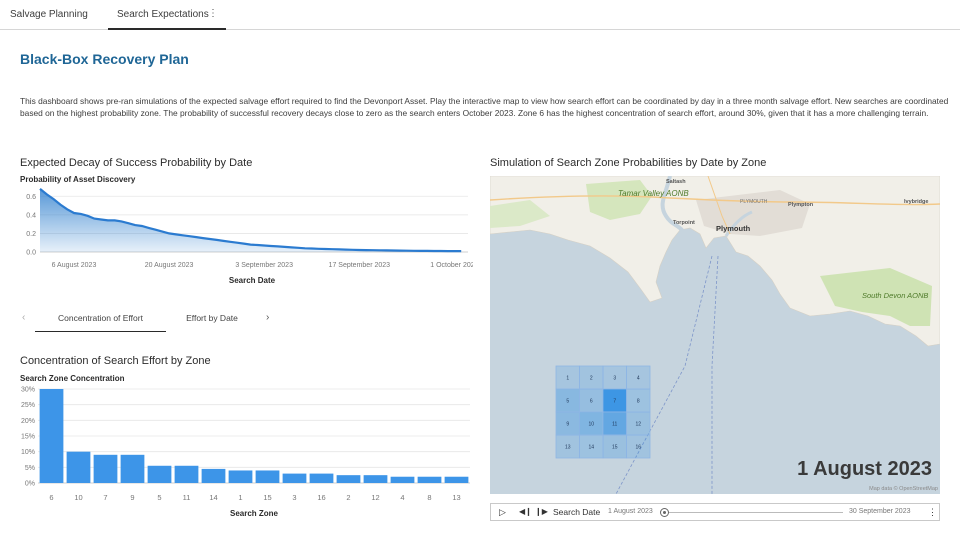 Image resolution: width=960 pixels, height=540 pixels. I want to click on concentration-y-tick: 30%, so click(28, 390).